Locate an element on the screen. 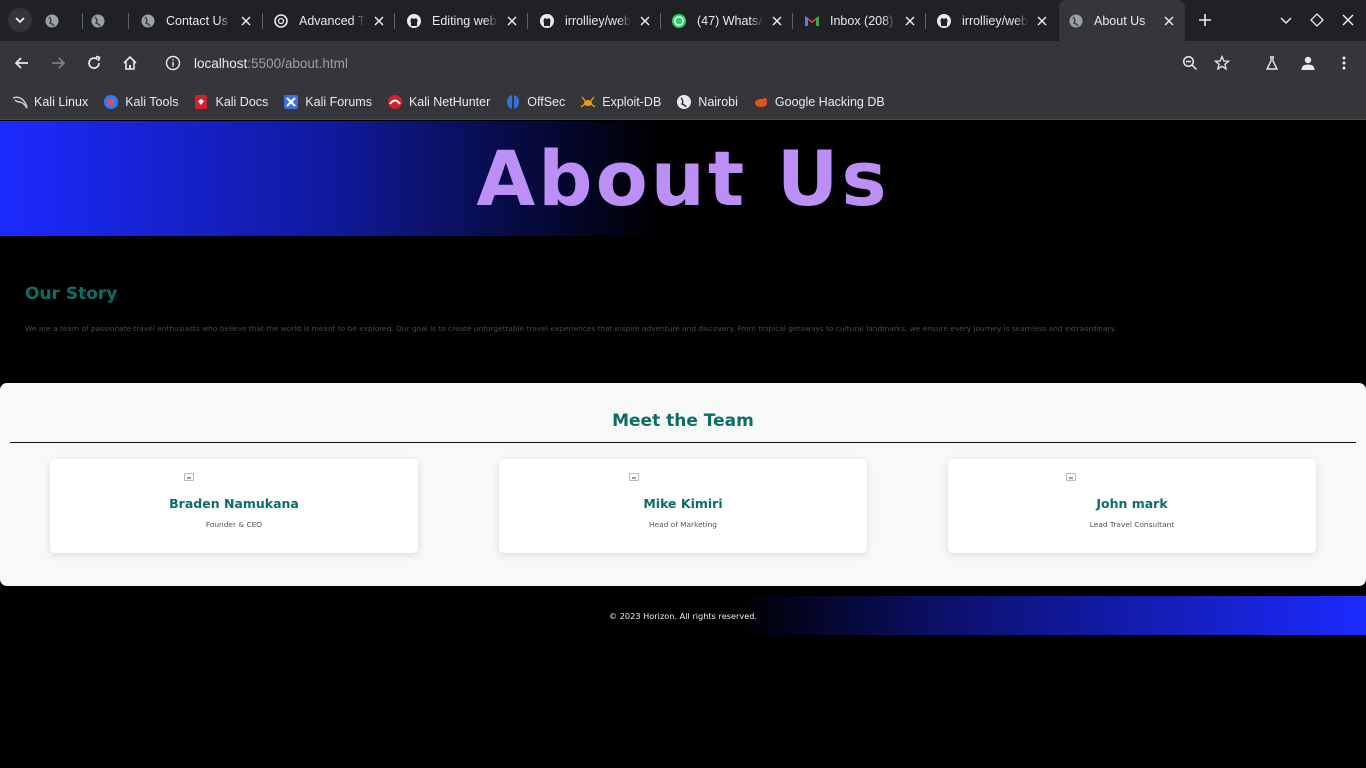  member-role: Lead Travel Consultant is located at coordinates (1132, 524).